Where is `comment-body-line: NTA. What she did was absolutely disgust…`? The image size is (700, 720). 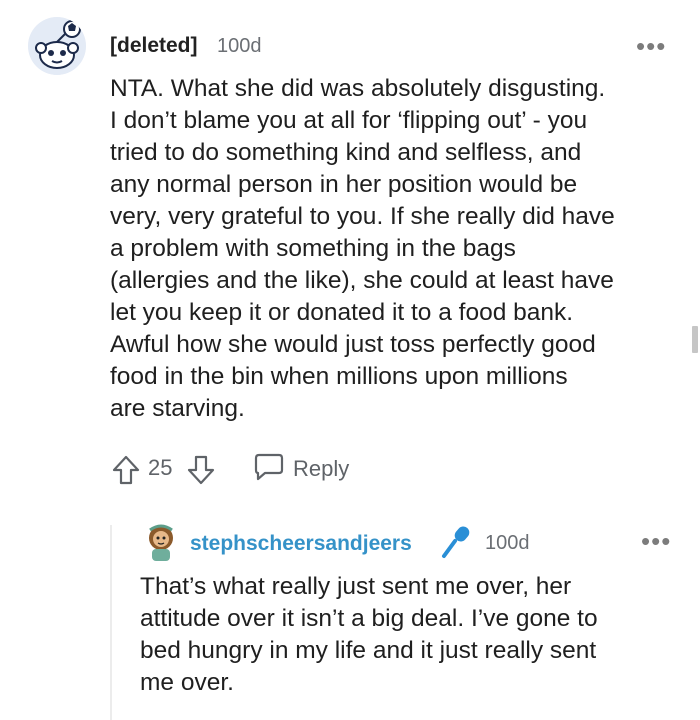 comment-body-line: NTA. What she did was absolutely disgust… is located at coordinates (358, 88).